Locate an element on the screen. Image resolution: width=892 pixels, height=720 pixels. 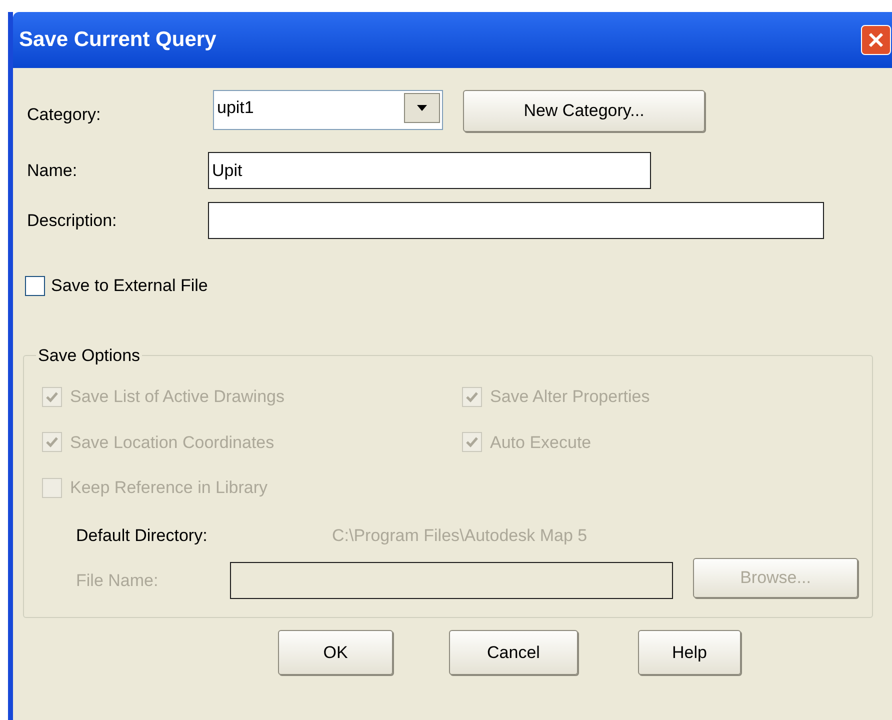
cancel-button: Cancel is located at coordinates (513, 652).